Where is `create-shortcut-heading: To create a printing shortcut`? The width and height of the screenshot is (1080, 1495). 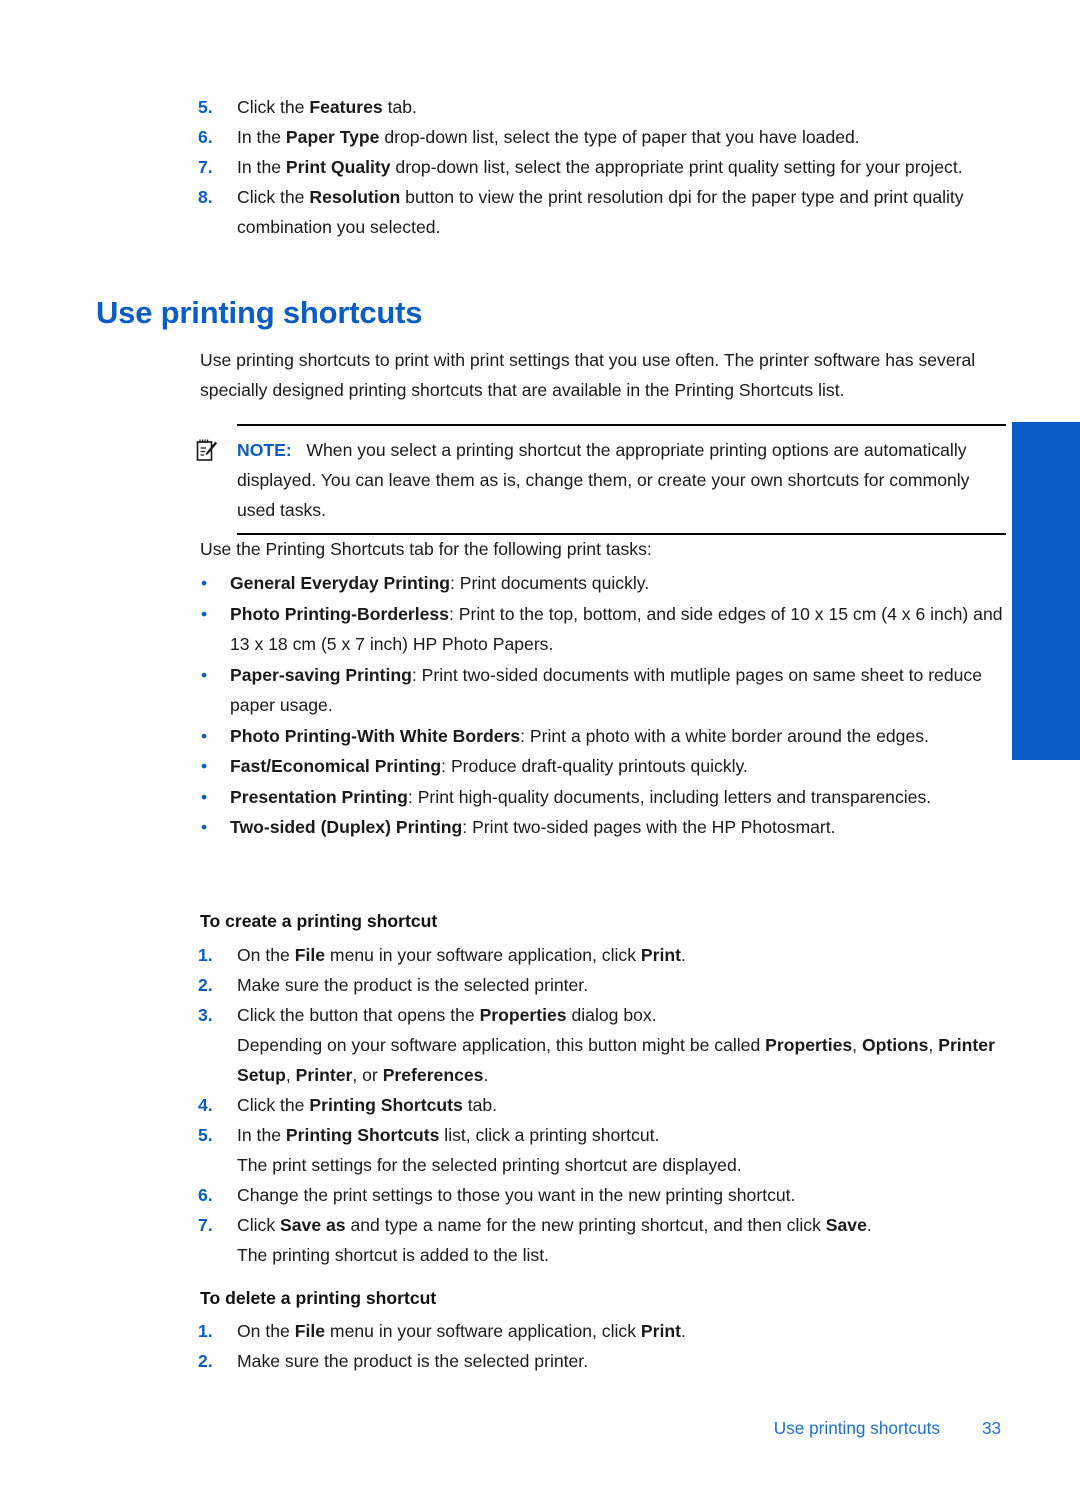
create-shortcut-heading: To create a printing shortcut is located at coordinates (319, 921).